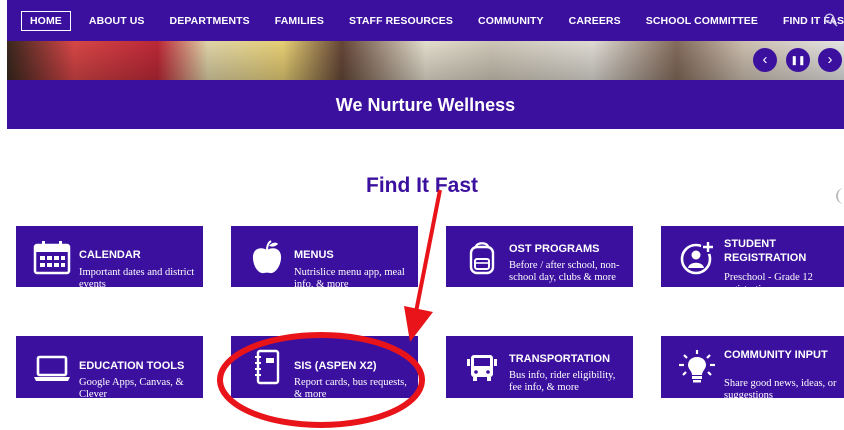 This screenshot has height=430, width=844. What do you see at coordinates (830, 60) in the screenshot?
I see `slideshow-next-button: ›` at bounding box center [830, 60].